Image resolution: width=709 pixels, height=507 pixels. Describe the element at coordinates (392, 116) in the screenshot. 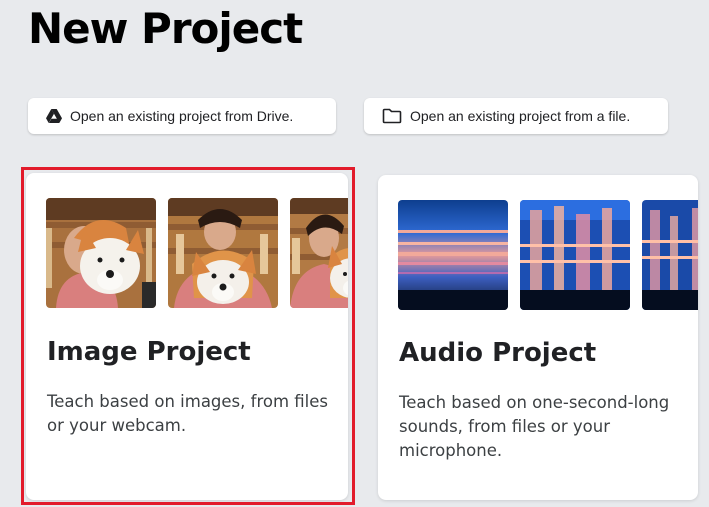

I see `folder-icon` at that location.